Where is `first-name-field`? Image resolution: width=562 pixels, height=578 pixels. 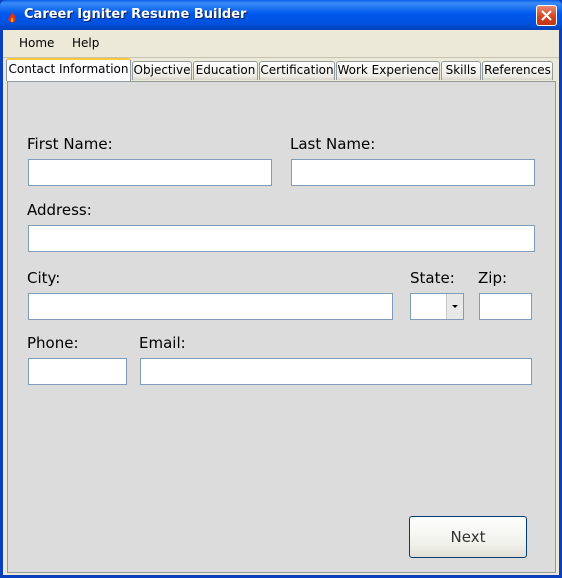 first-name-field is located at coordinates (150, 172).